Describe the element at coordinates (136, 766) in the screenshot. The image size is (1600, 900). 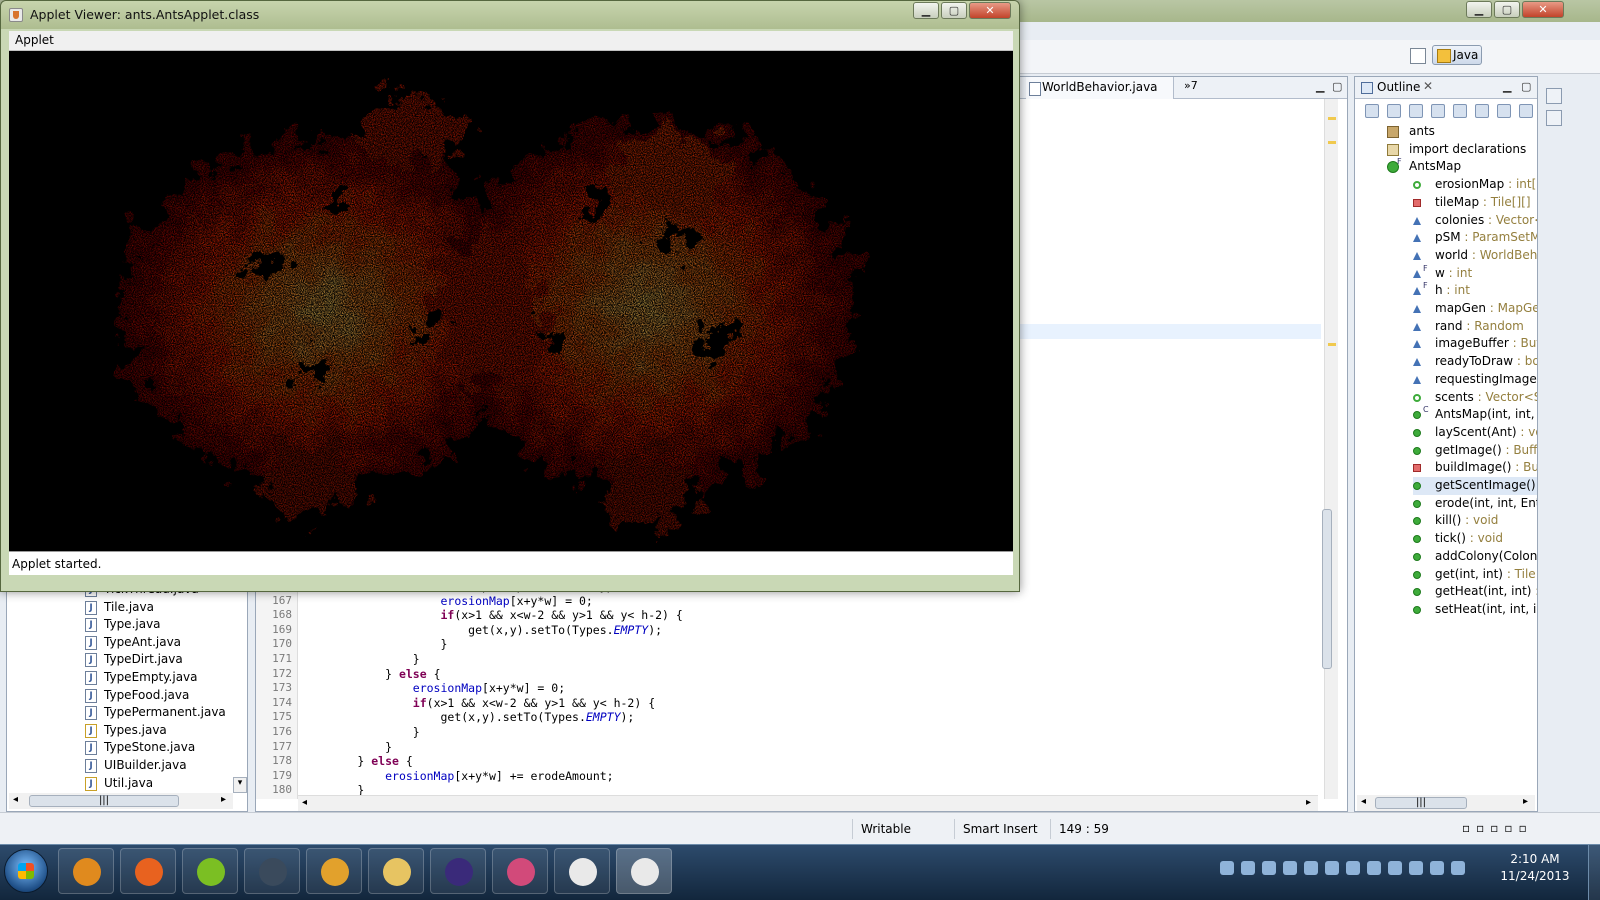
I see `explorer-file-item: J UIBuilder.java` at that location.